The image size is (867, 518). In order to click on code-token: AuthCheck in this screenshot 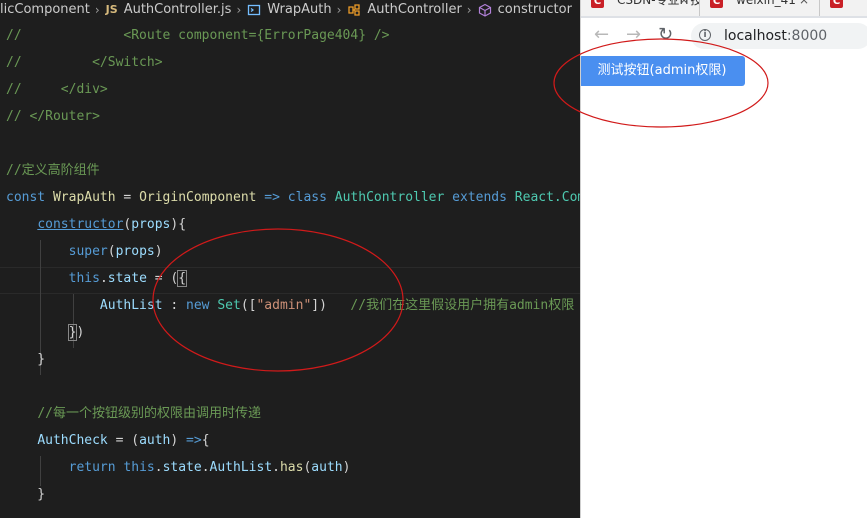, I will do `click(72, 440)`.